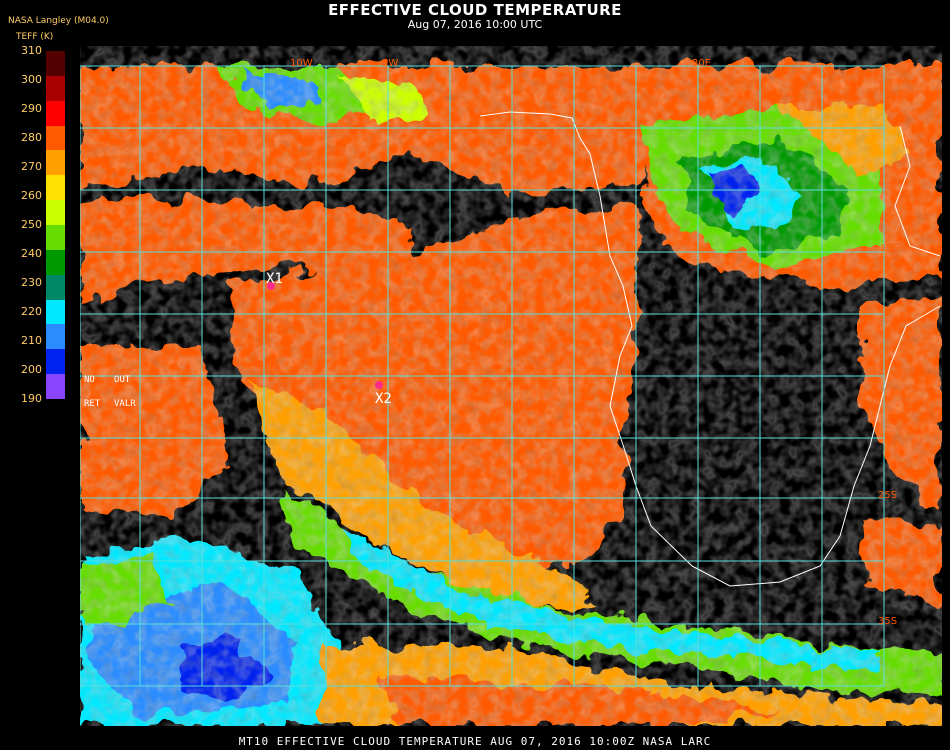 This screenshot has height=750, width=950. Describe the element at coordinates (31, 398) in the screenshot. I see `legend-tick: 190` at that location.